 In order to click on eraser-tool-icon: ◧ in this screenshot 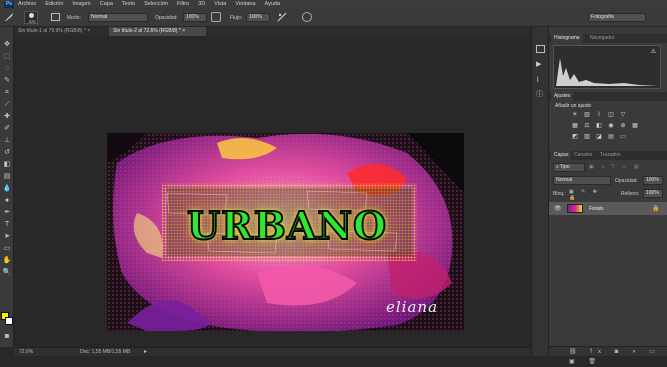, I will do `click(7, 164)`.